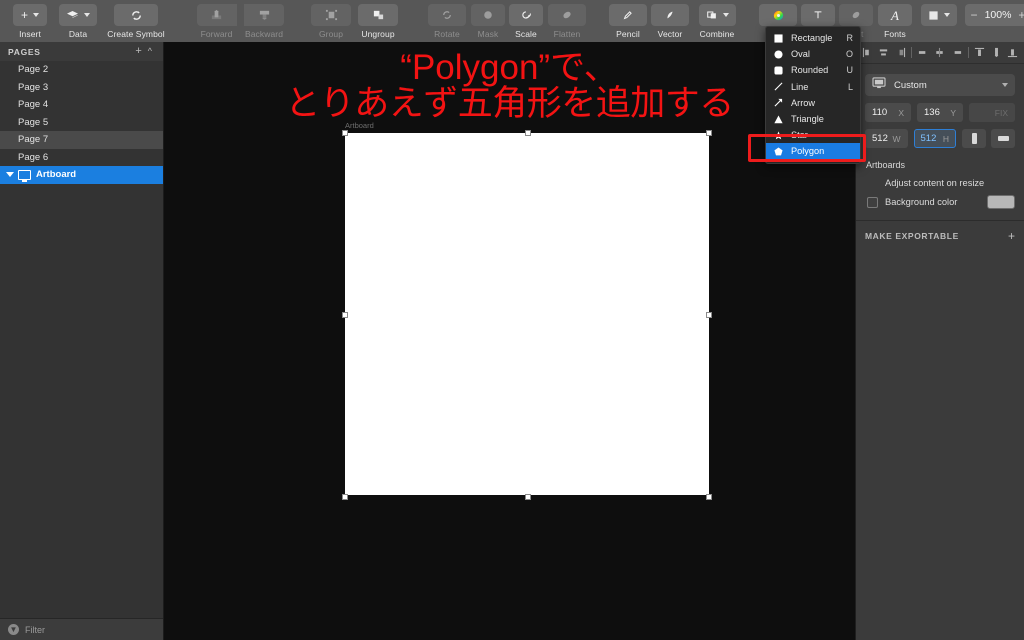 The image size is (1024, 640). Describe the element at coordinates (30, 15) in the screenshot. I see `insert-button: +` at that location.